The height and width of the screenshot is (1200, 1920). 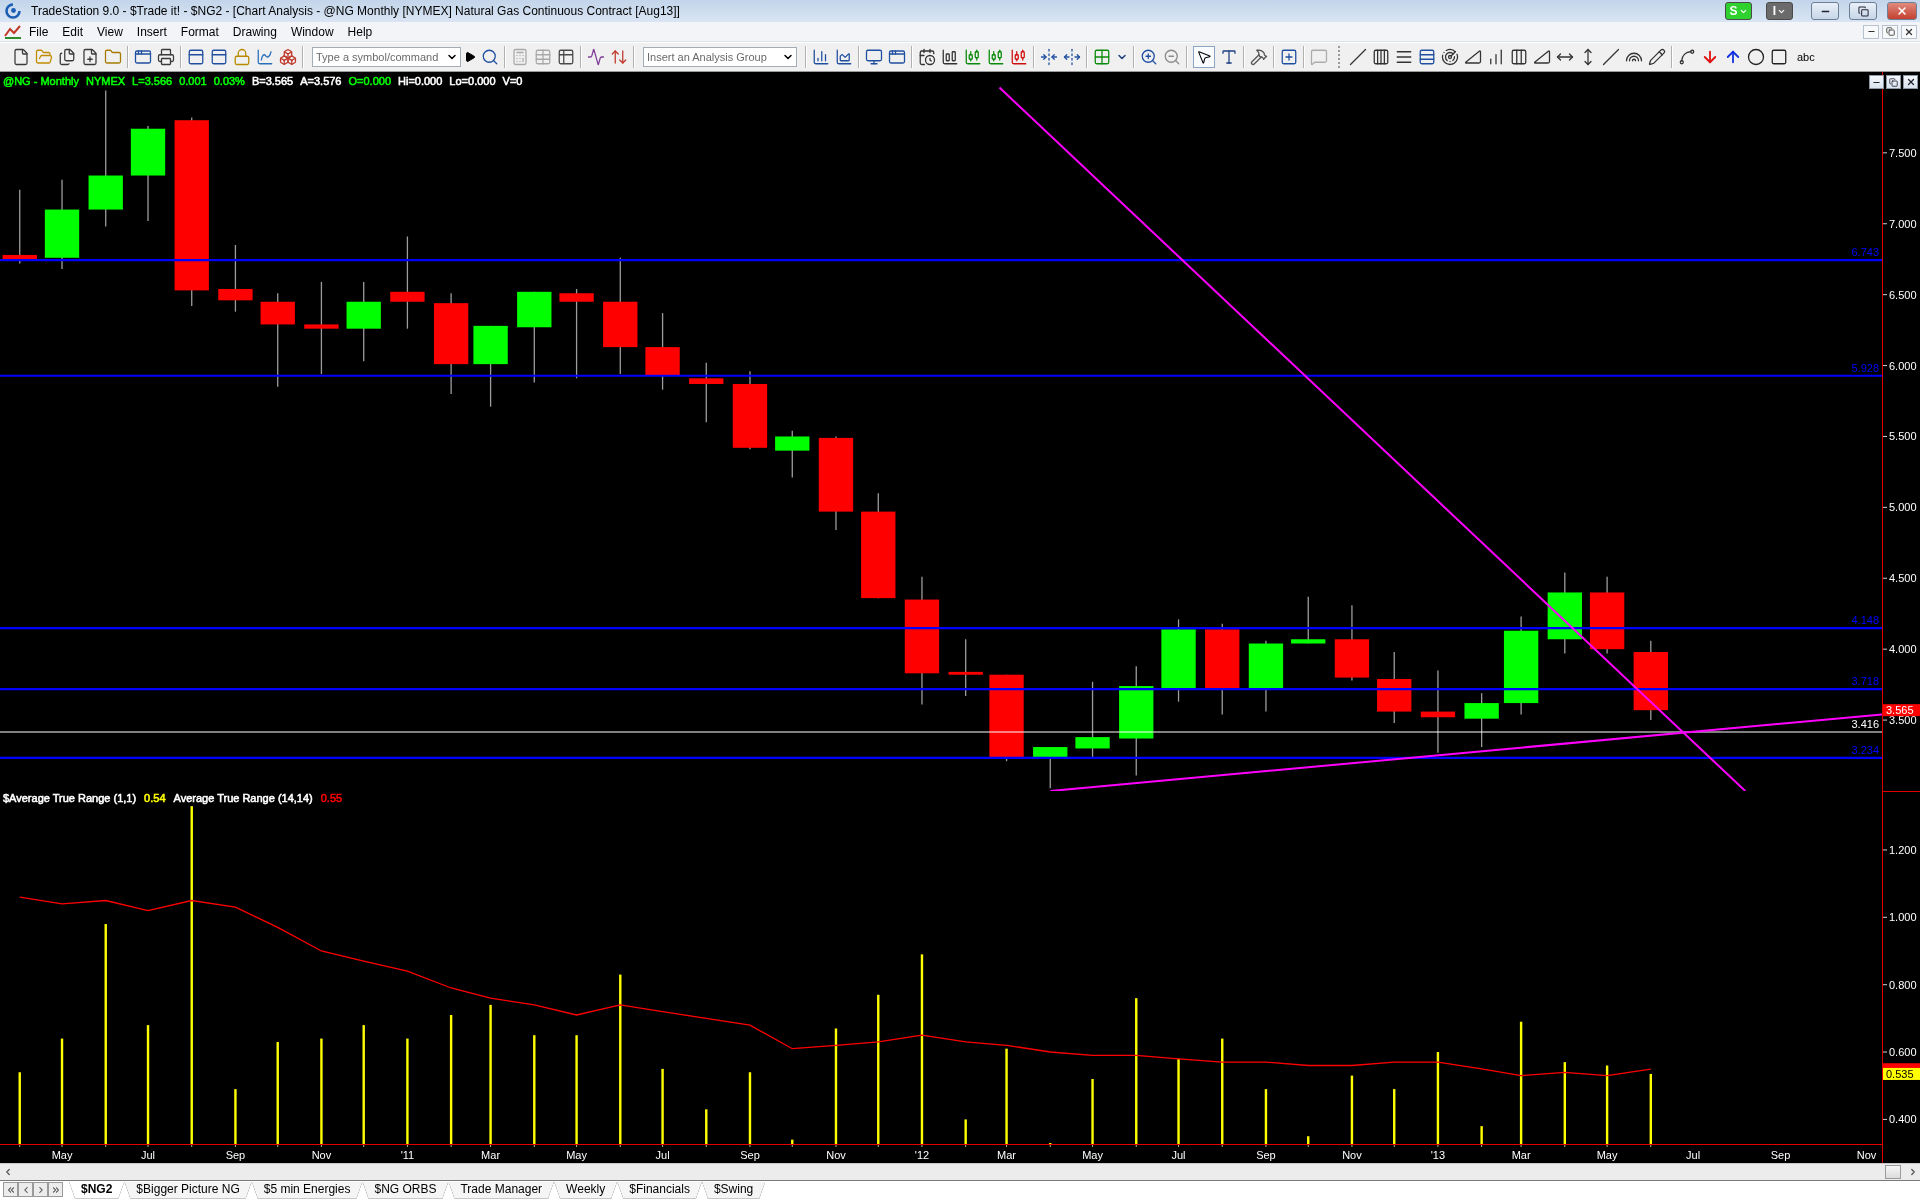 What do you see at coordinates (1710, 57) in the screenshot?
I see `arrow-down-icon` at bounding box center [1710, 57].